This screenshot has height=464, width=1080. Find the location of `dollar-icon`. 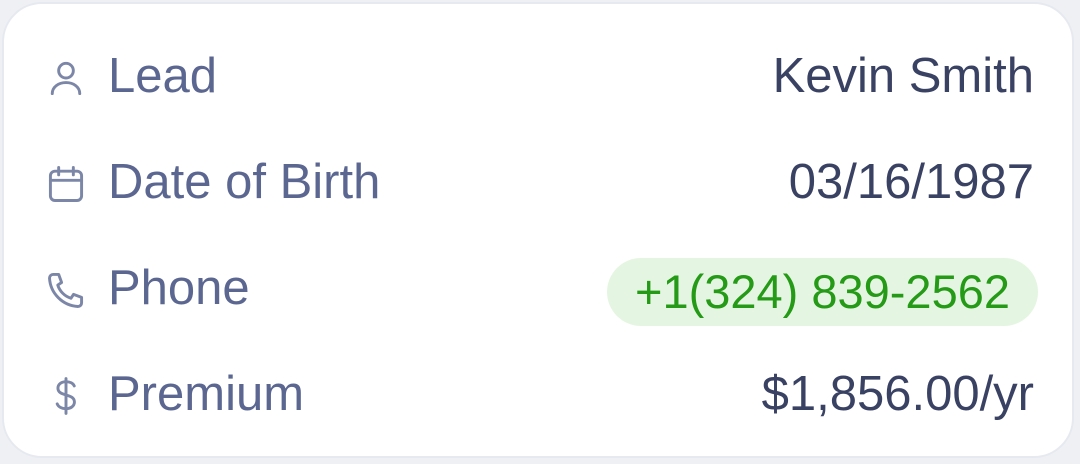

dollar-icon is located at coordinates (66, 396).